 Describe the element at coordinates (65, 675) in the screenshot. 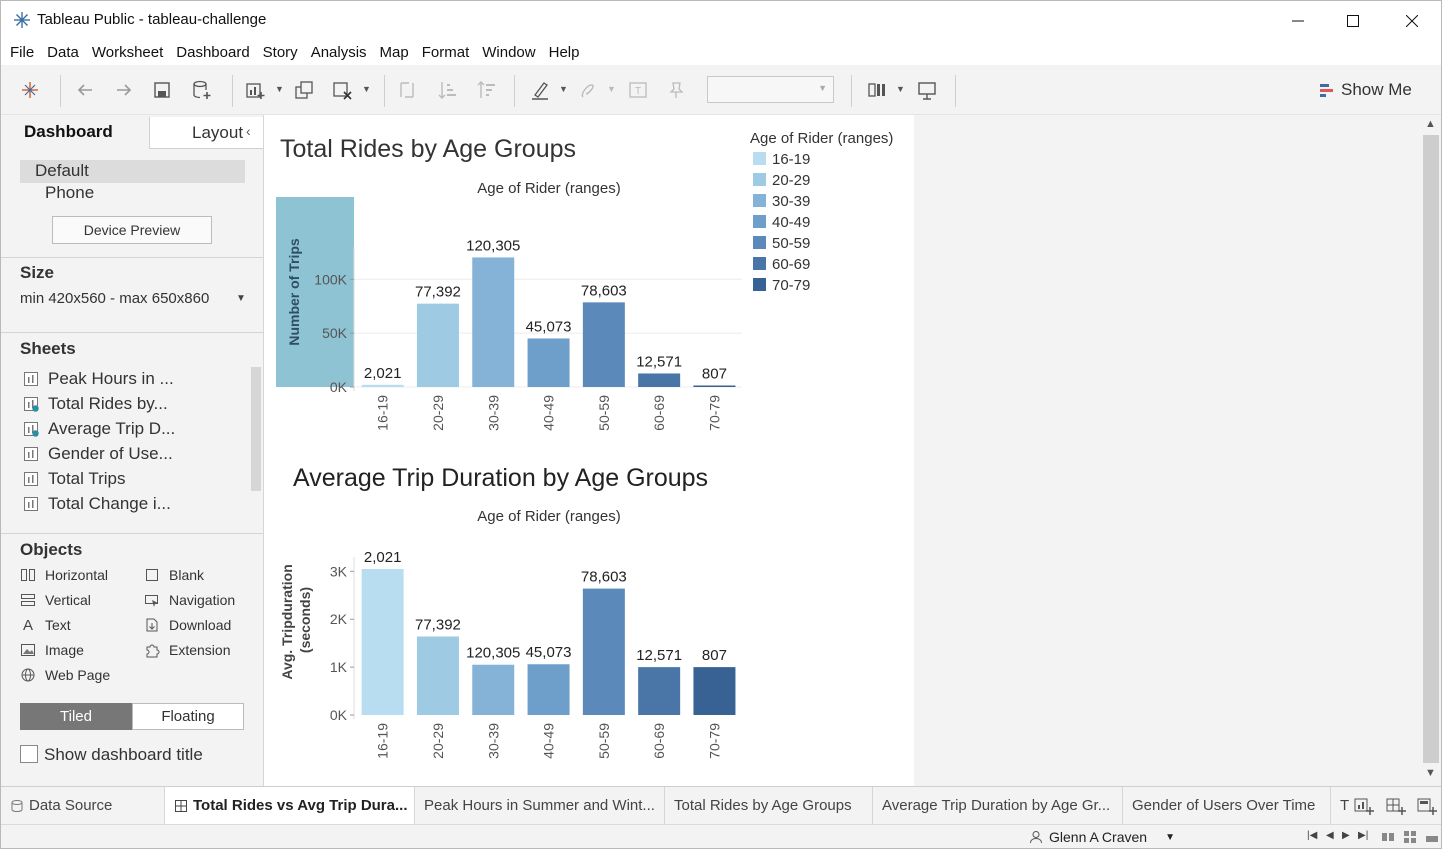

I see `object-web-page: Web Page` at that location.